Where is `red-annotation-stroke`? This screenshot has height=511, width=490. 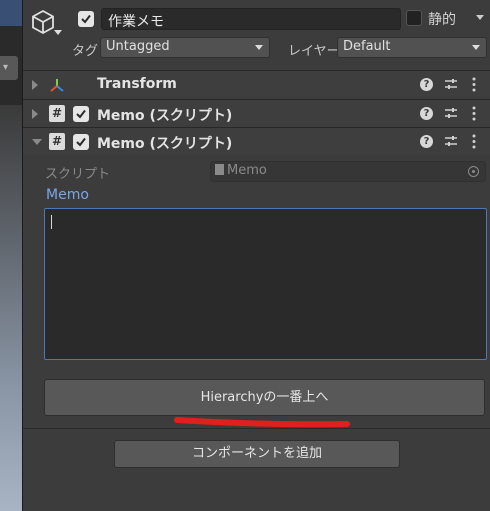
red-annotation-stroke is located at coordinates (262, 422).